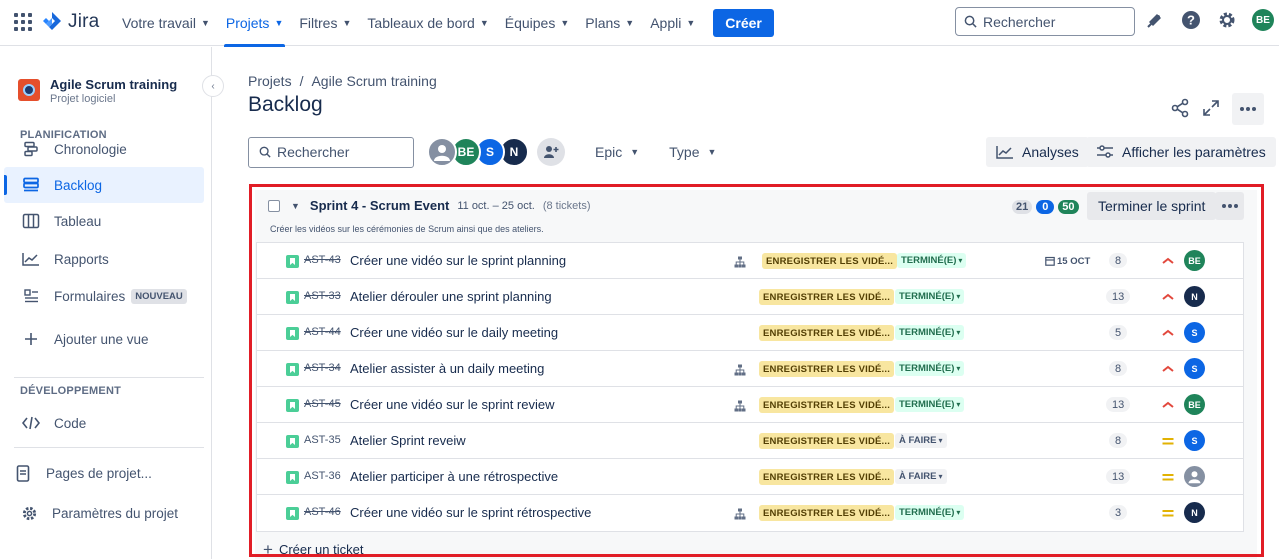 The height and width of the screenshot is (559, 1279). I want to click on nav-item: Projets ▼, so click(255, 23).